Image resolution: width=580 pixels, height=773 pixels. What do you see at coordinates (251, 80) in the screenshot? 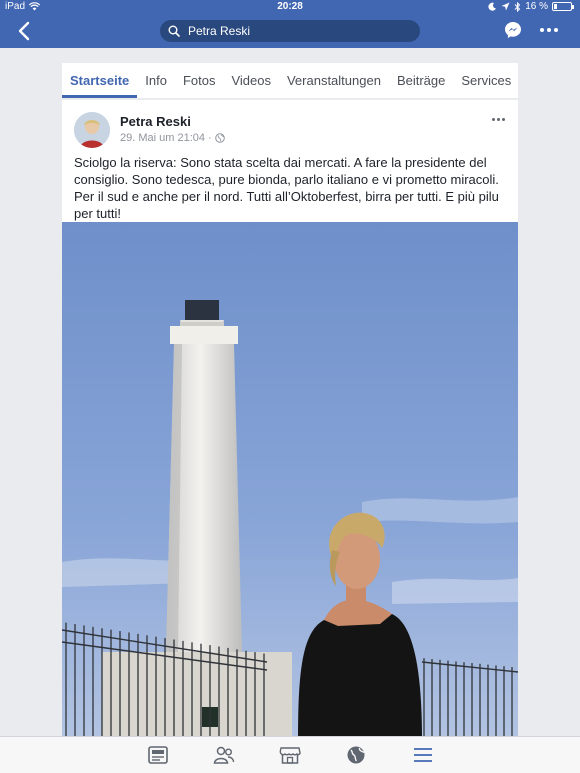
I see `tab-videos: Videos` at bounding box center [251, 80].